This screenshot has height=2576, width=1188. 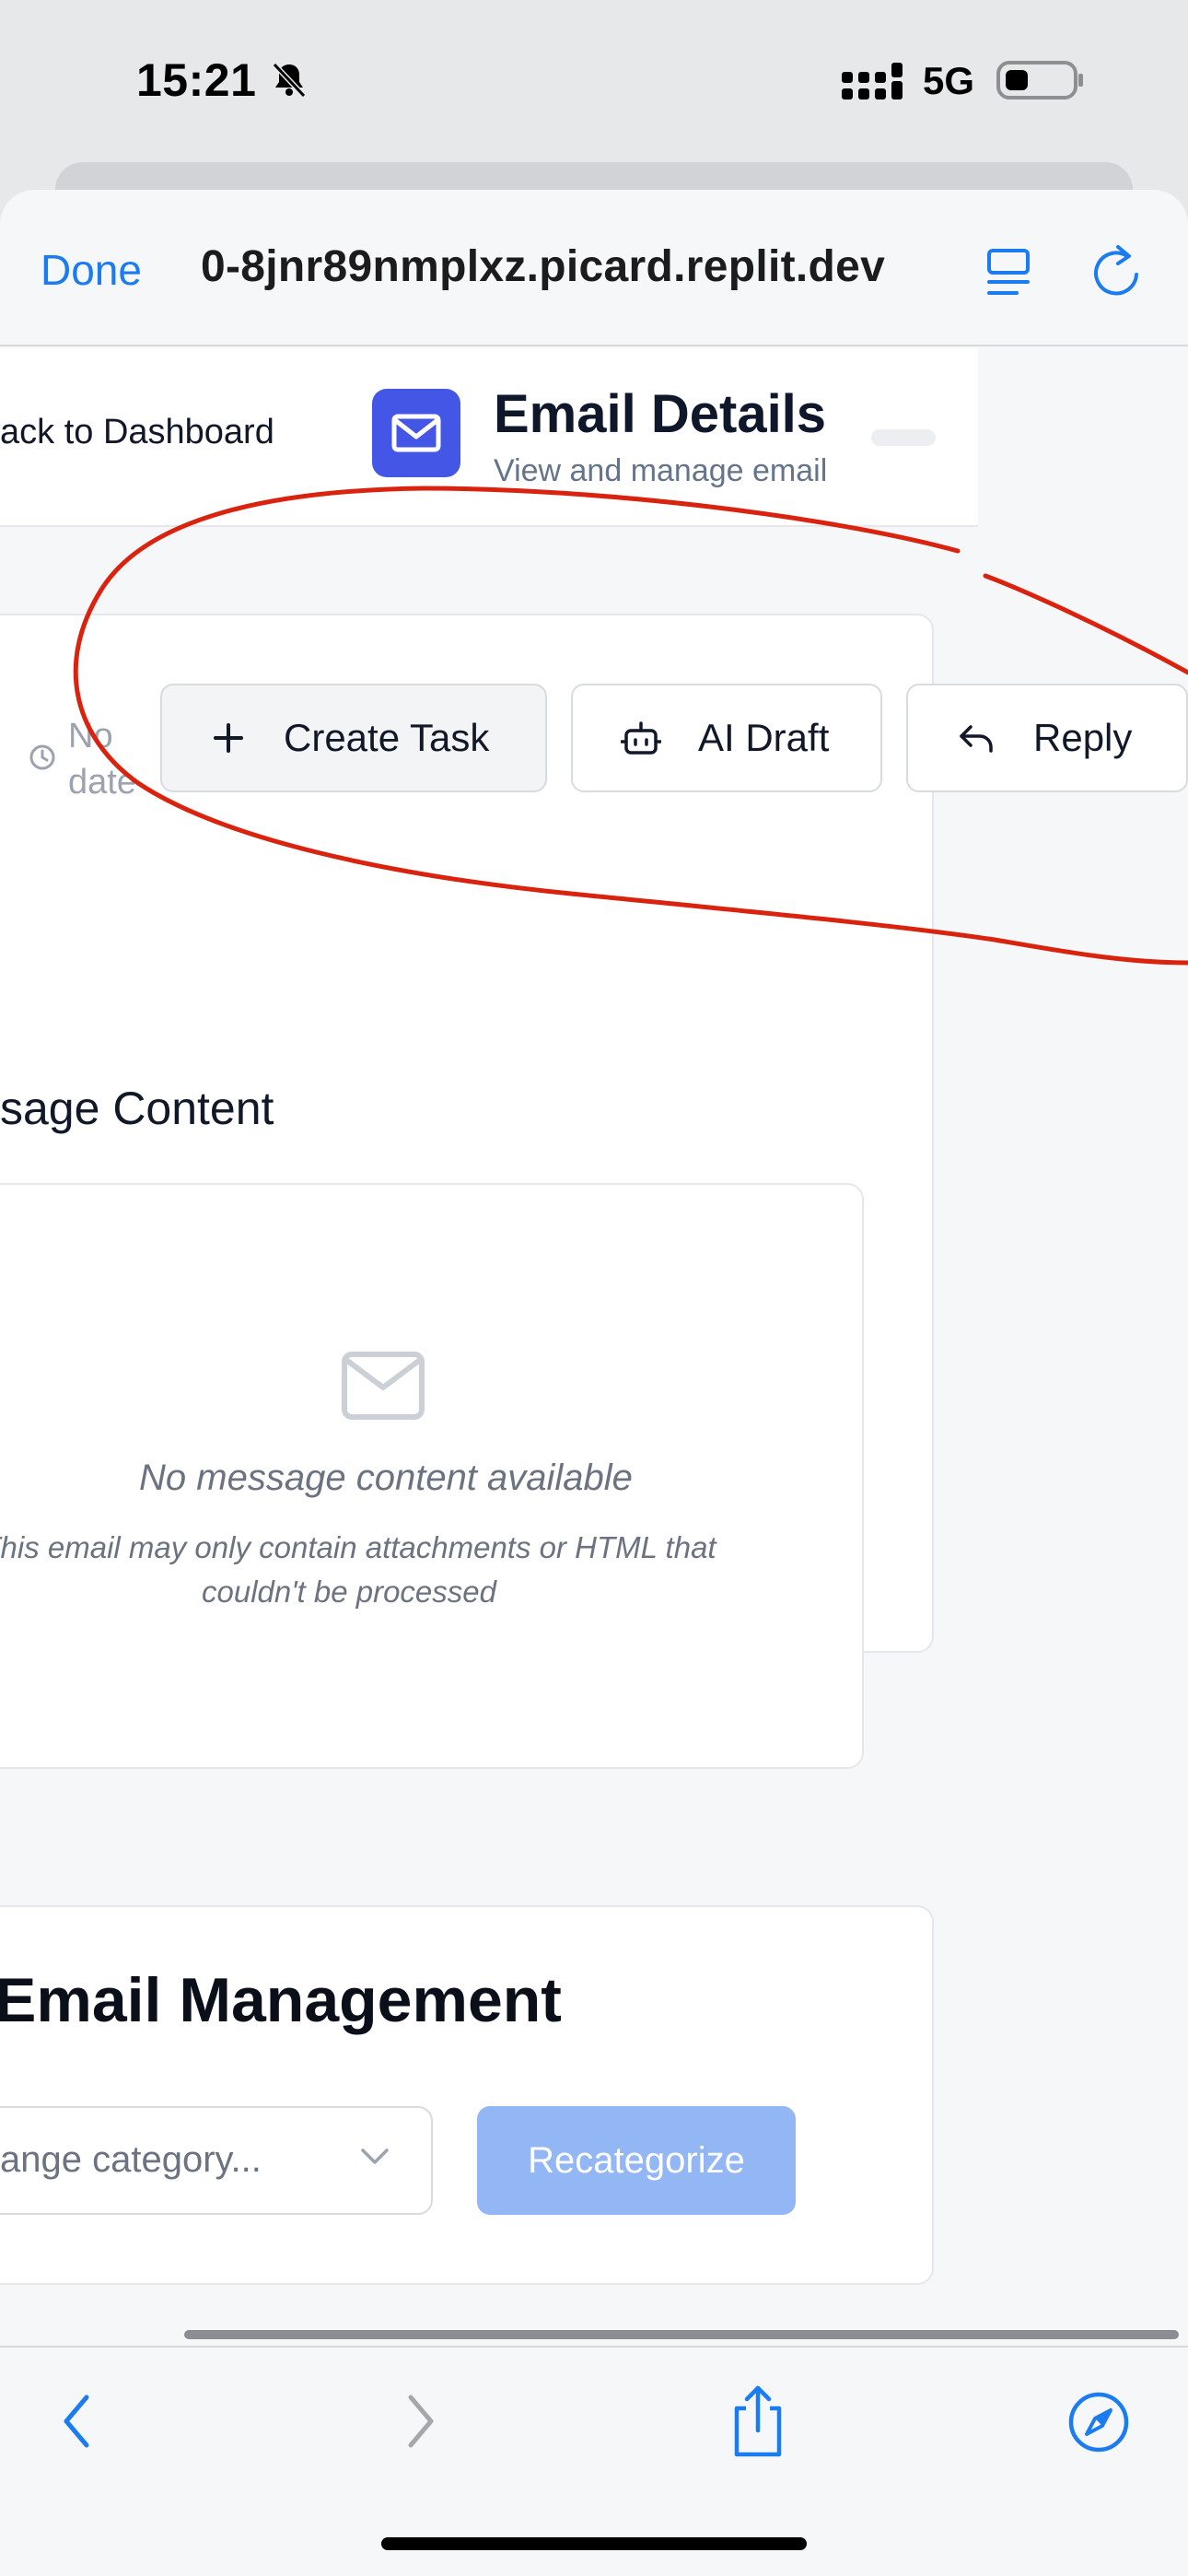 What do you see at coordinates (1098, 2424) in the screenshot?
I see `compass-icon` at bounding box center [1098, 2424].